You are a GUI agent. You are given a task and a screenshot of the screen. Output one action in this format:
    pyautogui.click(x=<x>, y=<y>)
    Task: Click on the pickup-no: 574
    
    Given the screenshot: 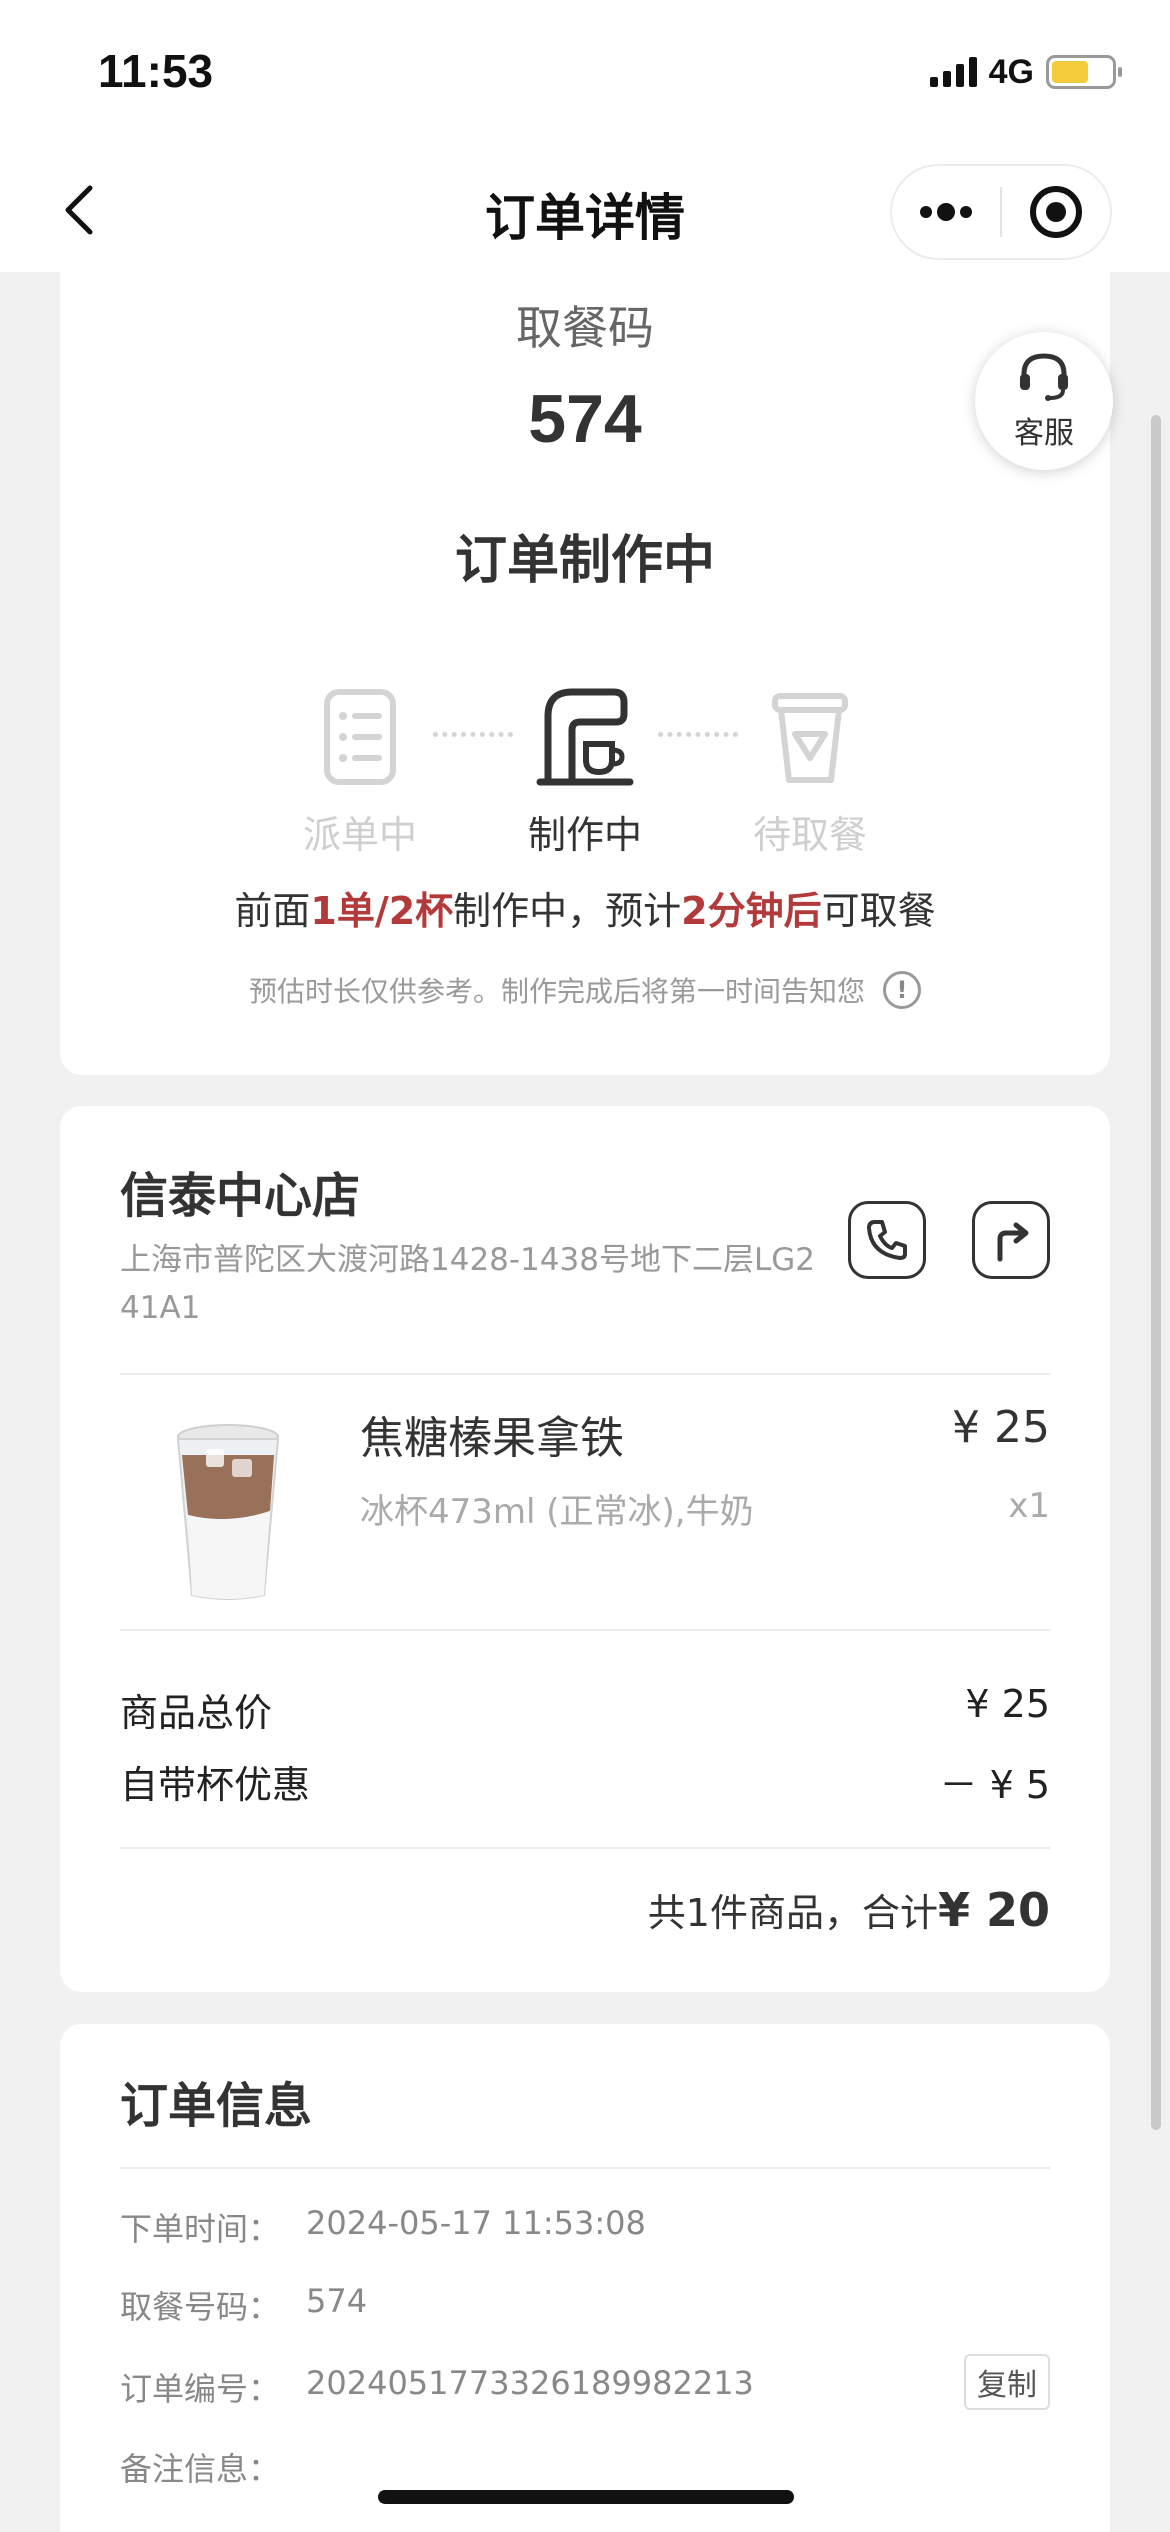 What is the action you would take?
    pyautogui.click(x=337, y=2301)
    